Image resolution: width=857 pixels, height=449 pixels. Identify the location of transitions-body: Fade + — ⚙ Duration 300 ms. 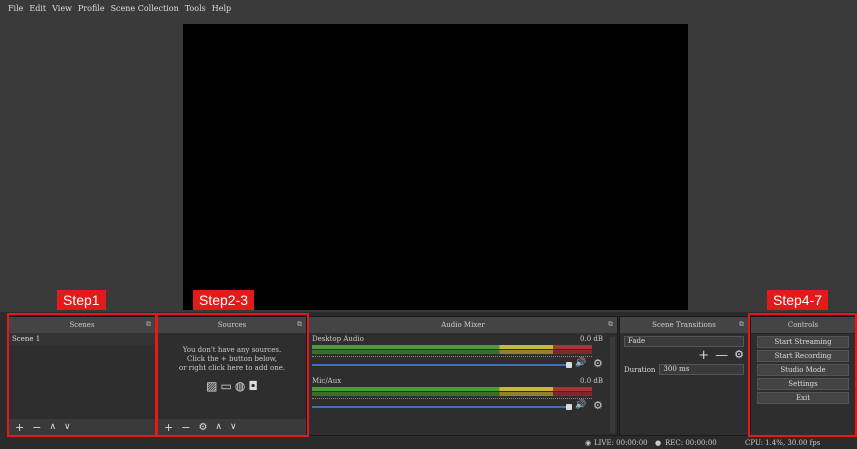
(684, 384).